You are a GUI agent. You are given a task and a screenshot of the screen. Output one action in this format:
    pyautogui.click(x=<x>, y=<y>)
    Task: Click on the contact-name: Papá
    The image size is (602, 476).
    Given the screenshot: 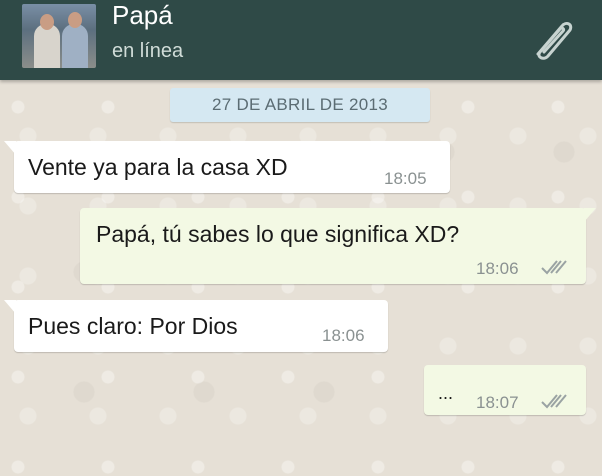 What is the action you would take?
    pyautogui.click(x=142, y=15)
    